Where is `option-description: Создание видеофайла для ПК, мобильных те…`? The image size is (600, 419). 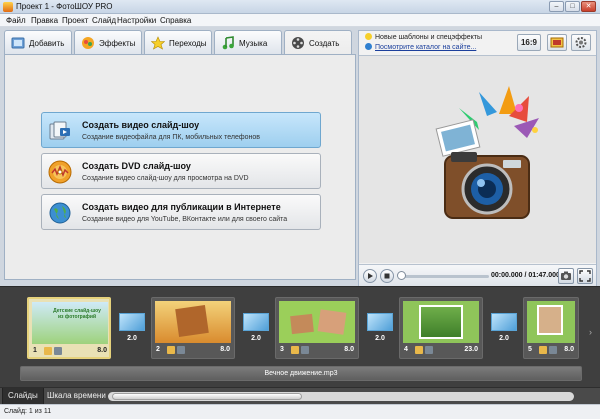
option-description: Создание видеофайла для ПК, мобильных те… is located at coordinates (171, 137).